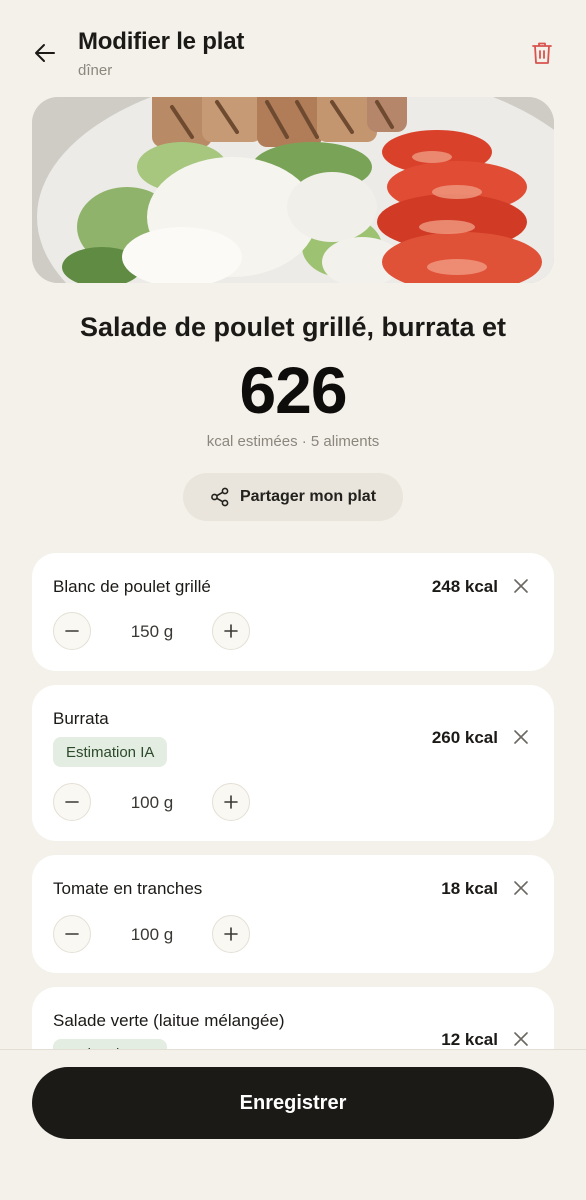  I want to click on meal-photo, so click(293, 190).